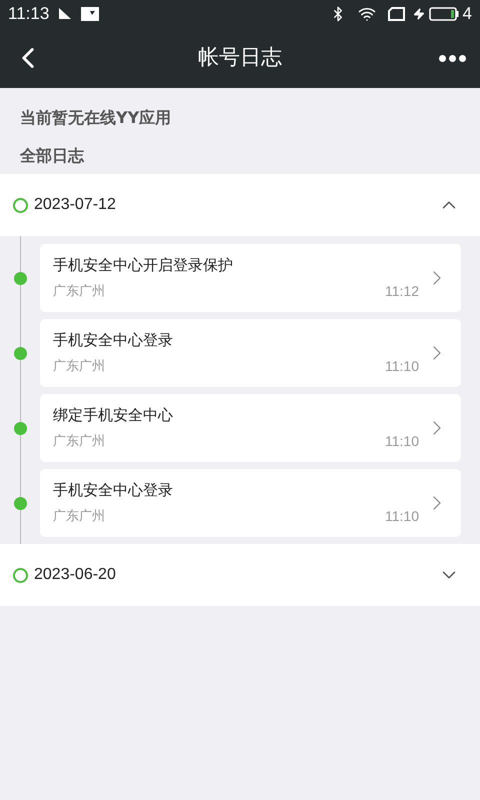 The image size is (480, 800). Describe the element at coordinates (250, 278) in the screenshot. I see `log-card: 手机安全中心开启登录保护 广东广州 11:12` at that location.